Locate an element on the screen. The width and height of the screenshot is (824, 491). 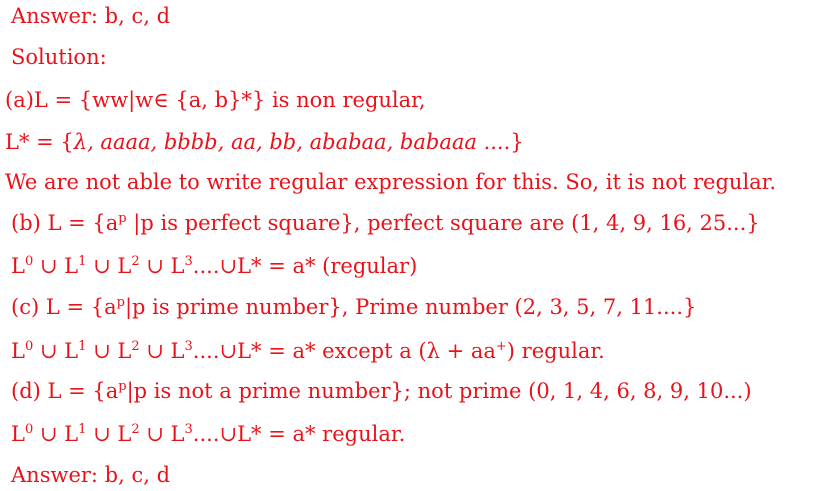
part-d-union: L0 ∪ L1 ∪ L2 ∪ L3....∪L* = a* regular. is located at coordinates (208, 434).